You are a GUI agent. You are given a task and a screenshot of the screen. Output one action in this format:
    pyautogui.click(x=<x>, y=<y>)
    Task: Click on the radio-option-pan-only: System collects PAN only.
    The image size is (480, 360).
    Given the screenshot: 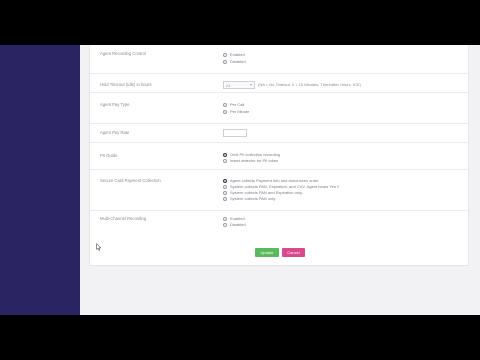 What is the action you would take?
    pyautogui.click(x=249, y=199)
    